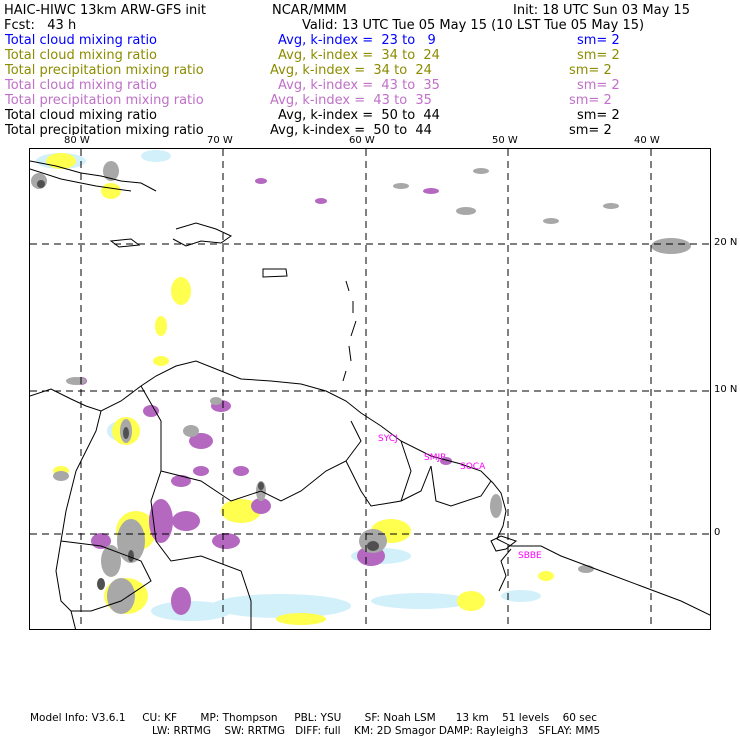 The width and height of the screenshot is (740, 740). I want to click on header-org: NCAR/MMM, so click(309, 10).